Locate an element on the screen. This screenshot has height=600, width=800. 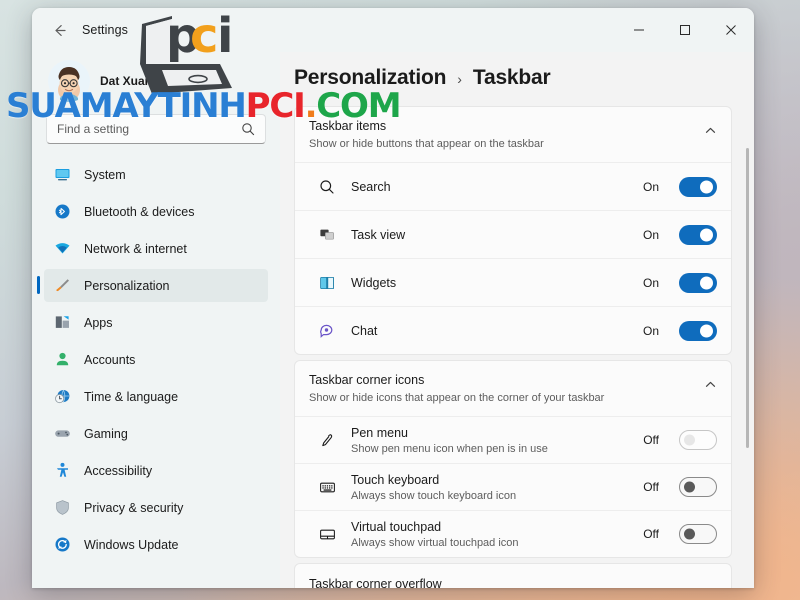
sidebar-item-label: Network & internet is located at coordinates (135, 248).